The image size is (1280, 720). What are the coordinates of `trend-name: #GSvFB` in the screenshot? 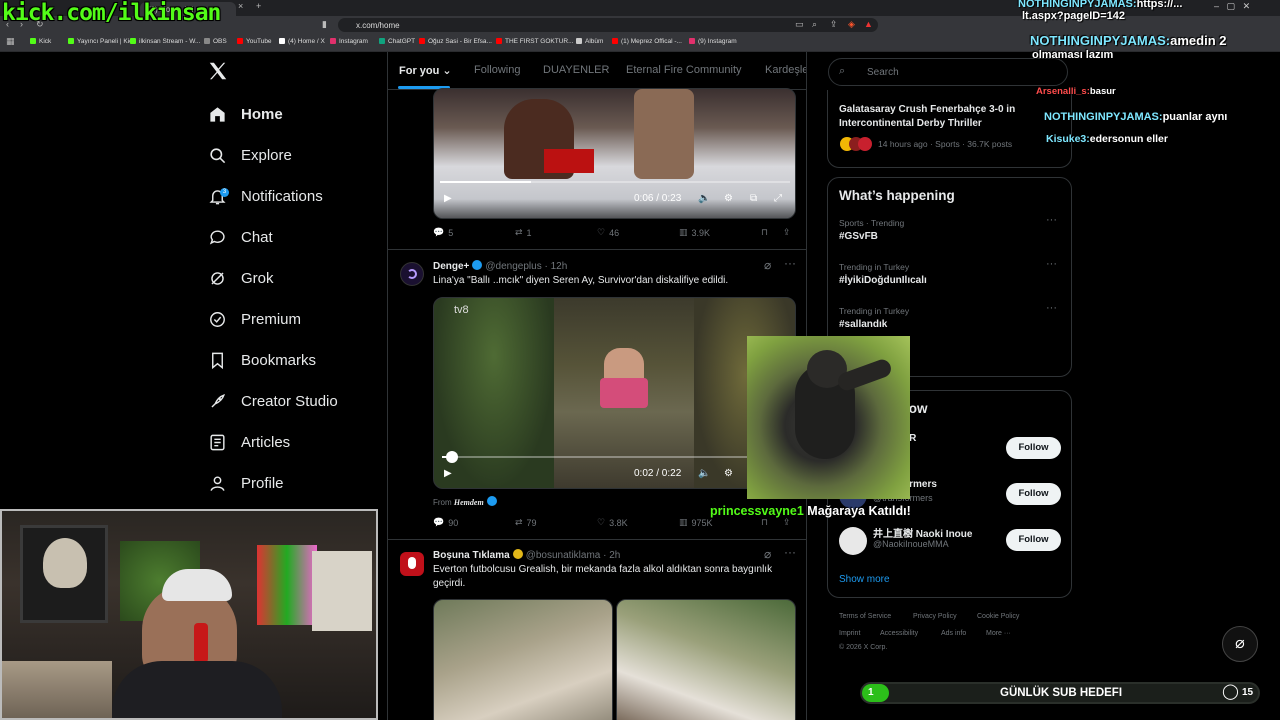 It's located at (858, 236).